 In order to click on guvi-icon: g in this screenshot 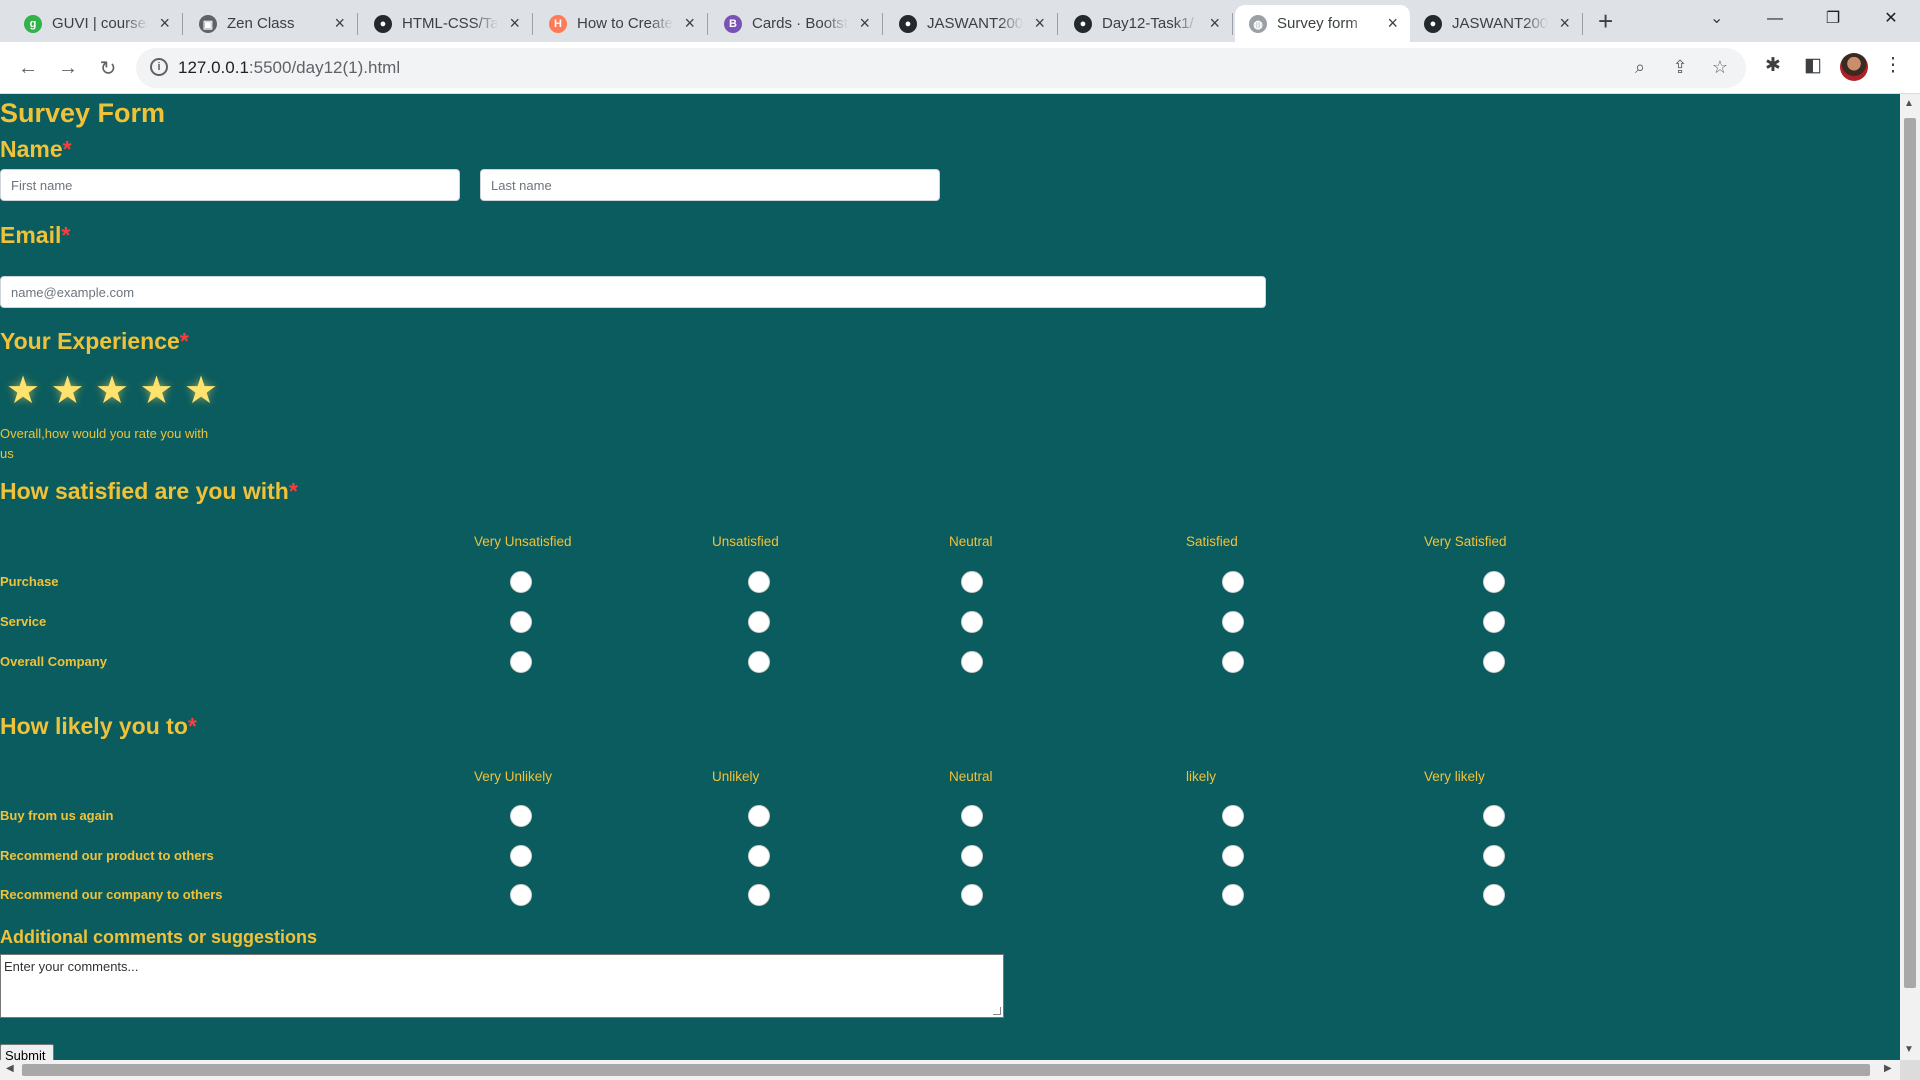, I will do `click(33, 24)`.